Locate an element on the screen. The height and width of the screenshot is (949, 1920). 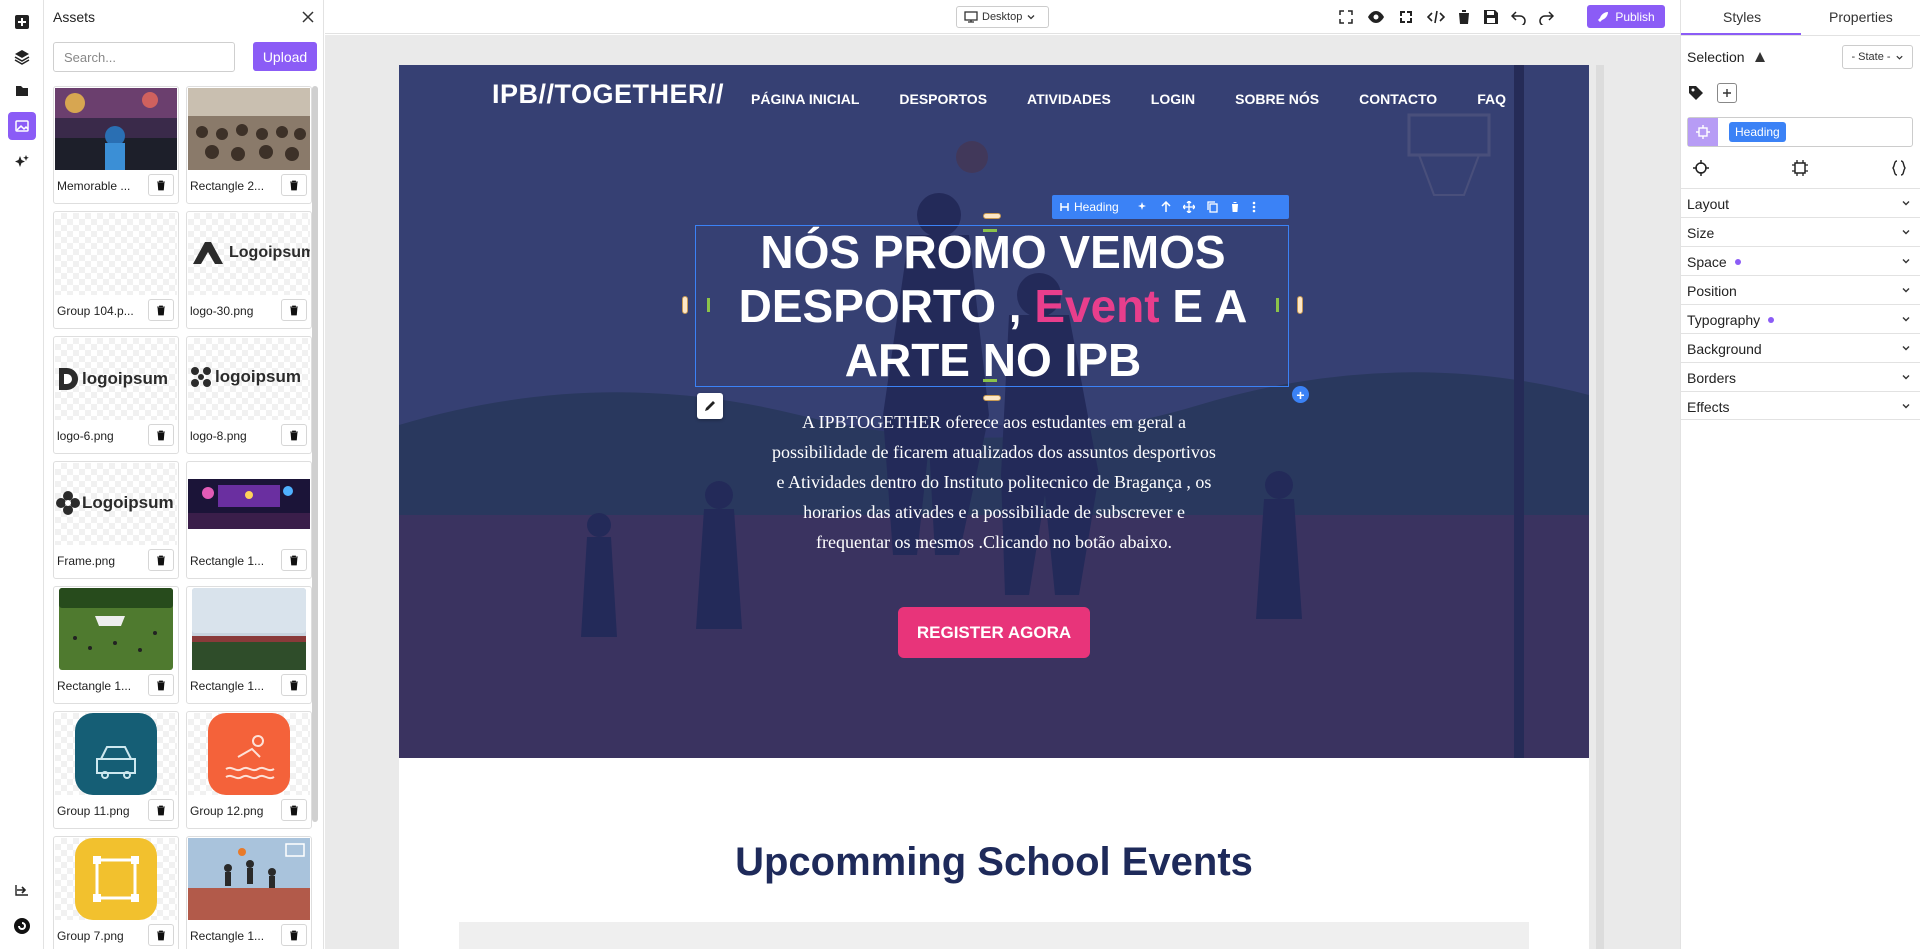
asset-card: Group 7.png is located at coordinates (116, 892).